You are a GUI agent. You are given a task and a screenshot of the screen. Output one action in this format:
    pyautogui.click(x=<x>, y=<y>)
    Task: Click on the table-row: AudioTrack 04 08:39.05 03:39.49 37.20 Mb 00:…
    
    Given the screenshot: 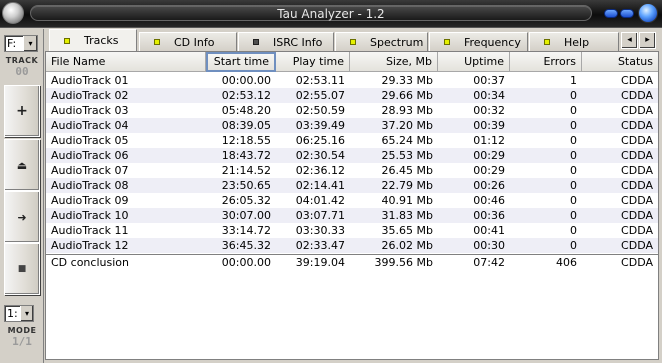 What is the action you would take?
    pyautogui.click(x=352, y=125)
    